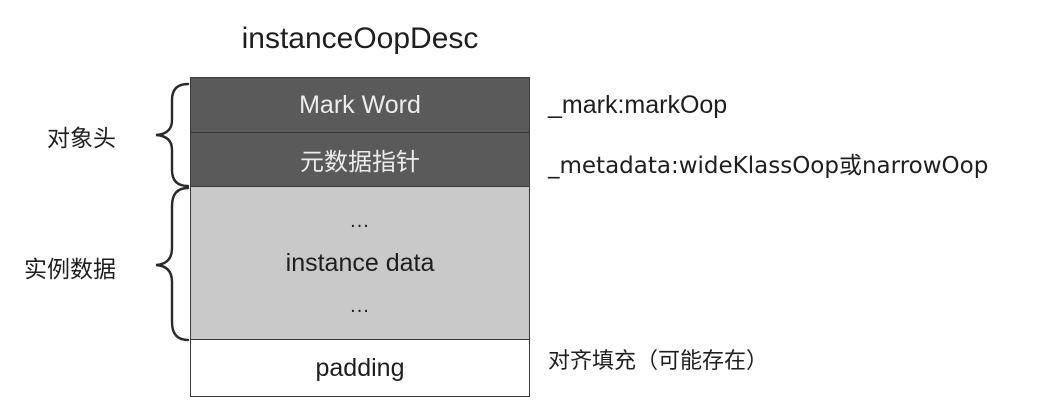  What do you see at coordinates (360, 38) in the screenshot?
I see `diagram-title: instanceOopDesc` at bounding box center [360, 38].